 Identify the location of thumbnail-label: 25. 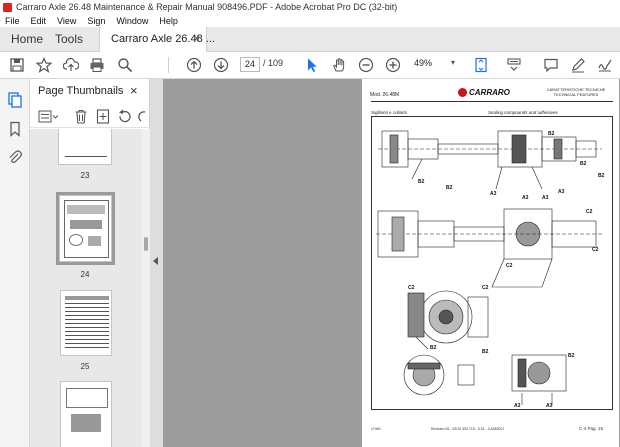
(85, 366).